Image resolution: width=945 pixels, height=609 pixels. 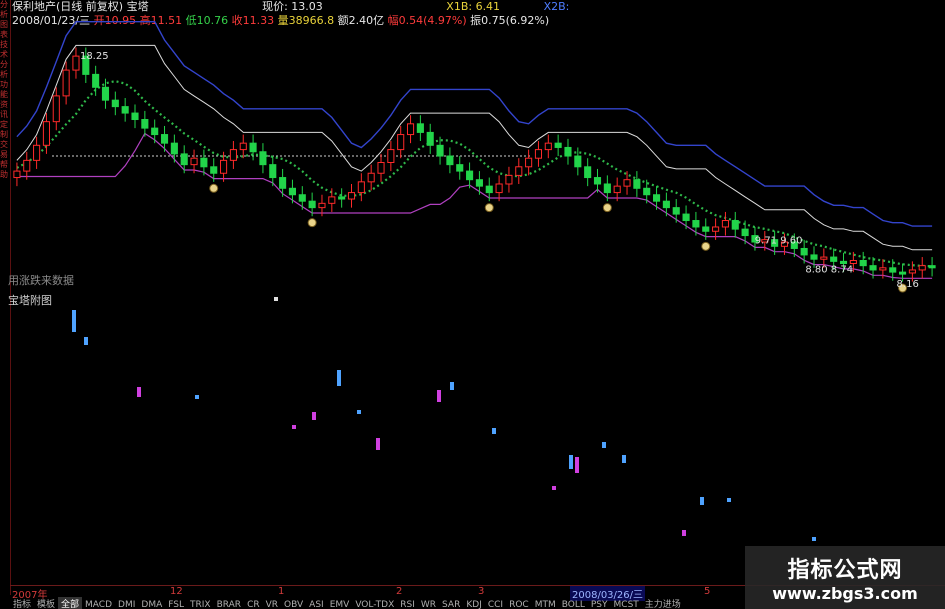 What do you see at coordinates (30, 300) in the screenshot?
I see `sub-pane-title: 宝塔附图` at bounding box center [30, 300].